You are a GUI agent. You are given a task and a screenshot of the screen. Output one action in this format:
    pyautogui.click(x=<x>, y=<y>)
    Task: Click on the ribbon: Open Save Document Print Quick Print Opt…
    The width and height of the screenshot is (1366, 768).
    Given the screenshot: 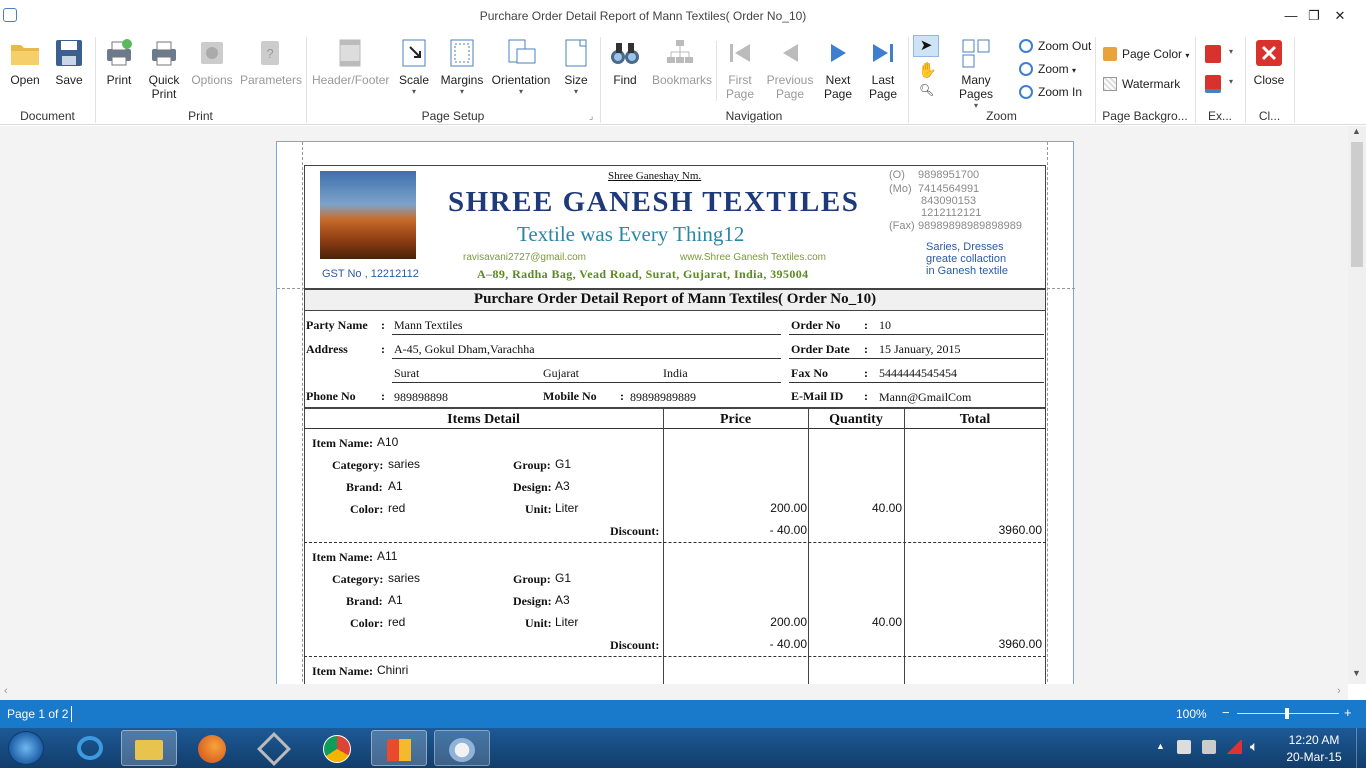 What is the action you would take?
    pyautogui.click(x=683, y=78)
    